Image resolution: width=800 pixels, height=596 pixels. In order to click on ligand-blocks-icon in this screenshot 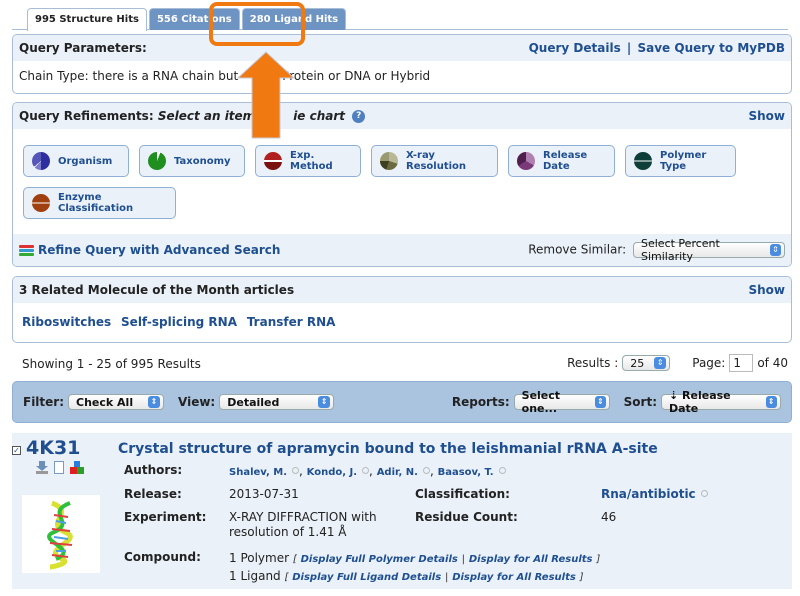, I will do `click(77, 468)`.